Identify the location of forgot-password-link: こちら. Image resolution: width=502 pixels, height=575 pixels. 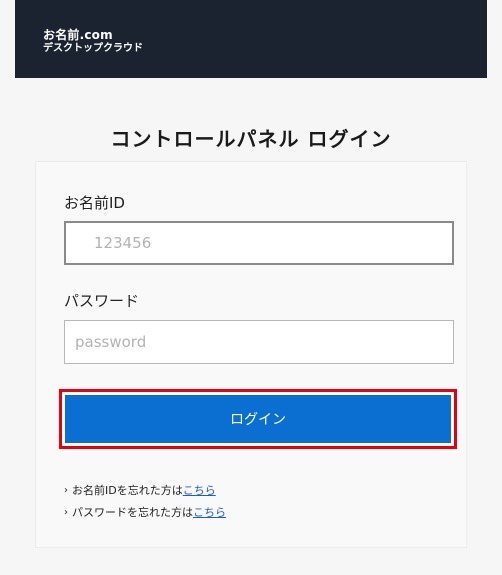
(209, 513).